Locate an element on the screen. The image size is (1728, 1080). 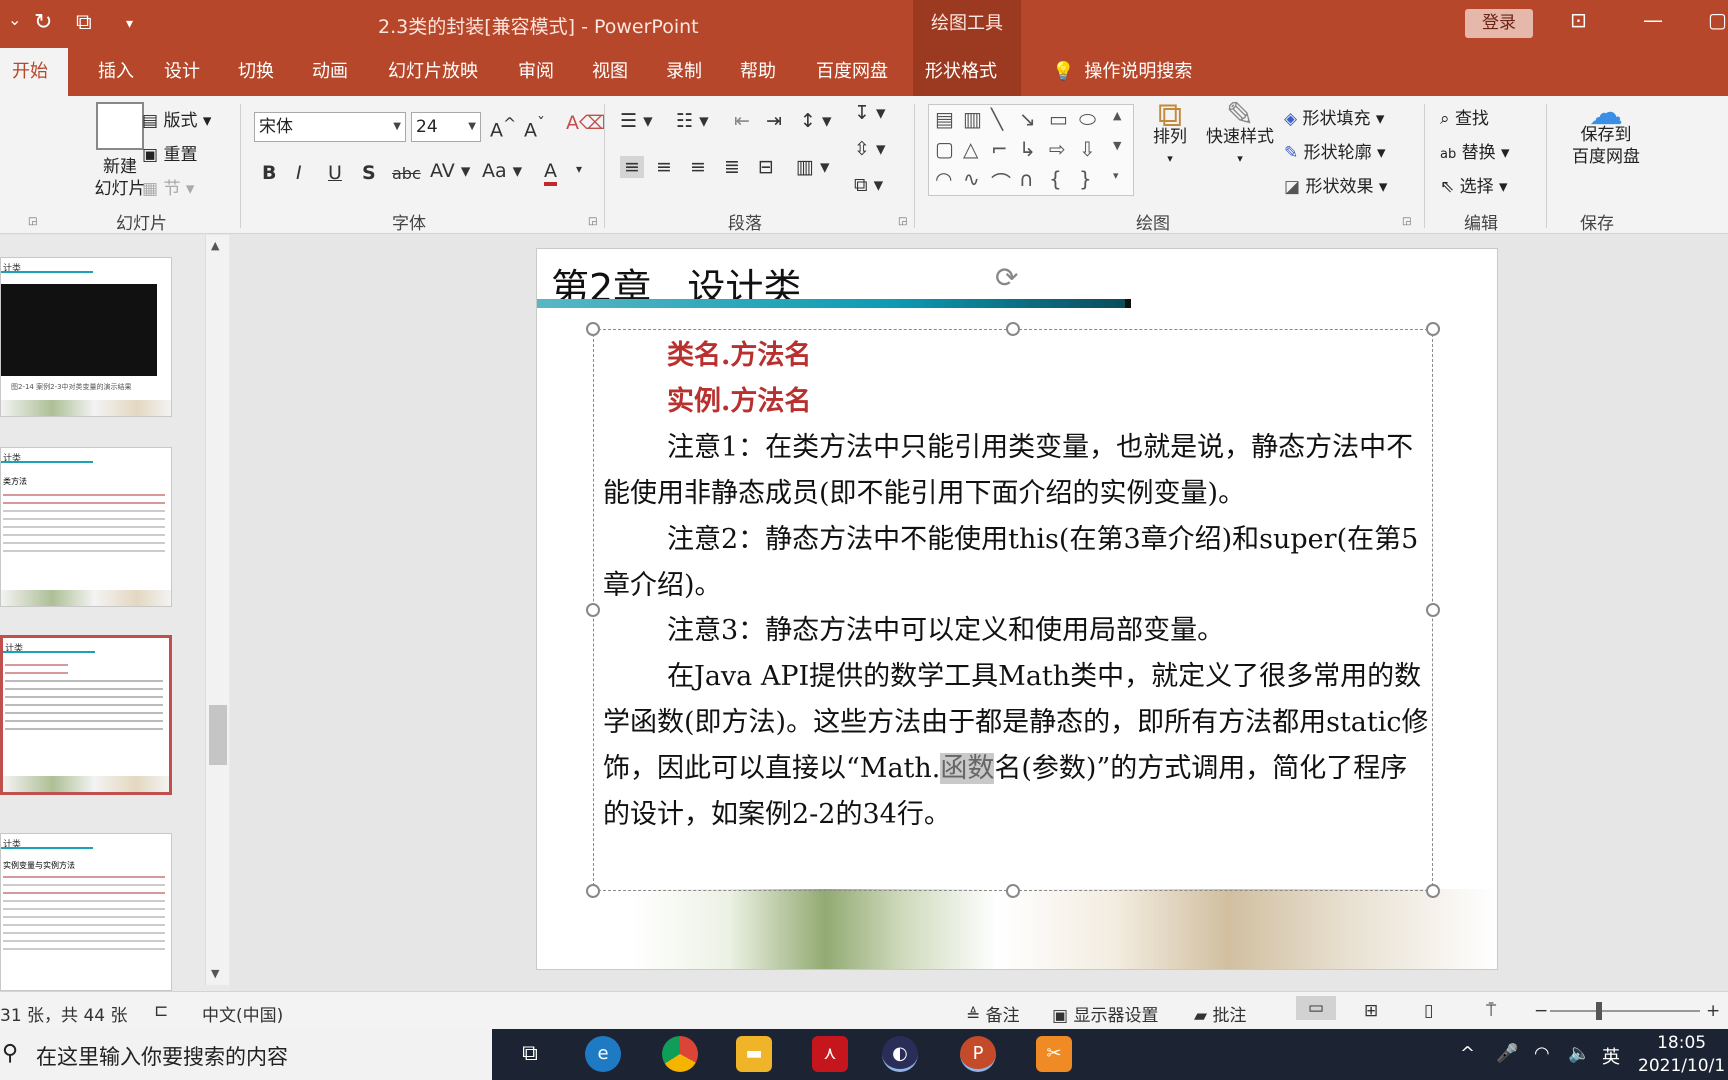
columns-icon: ▥ ▾ is located at coordinates (813, 167).